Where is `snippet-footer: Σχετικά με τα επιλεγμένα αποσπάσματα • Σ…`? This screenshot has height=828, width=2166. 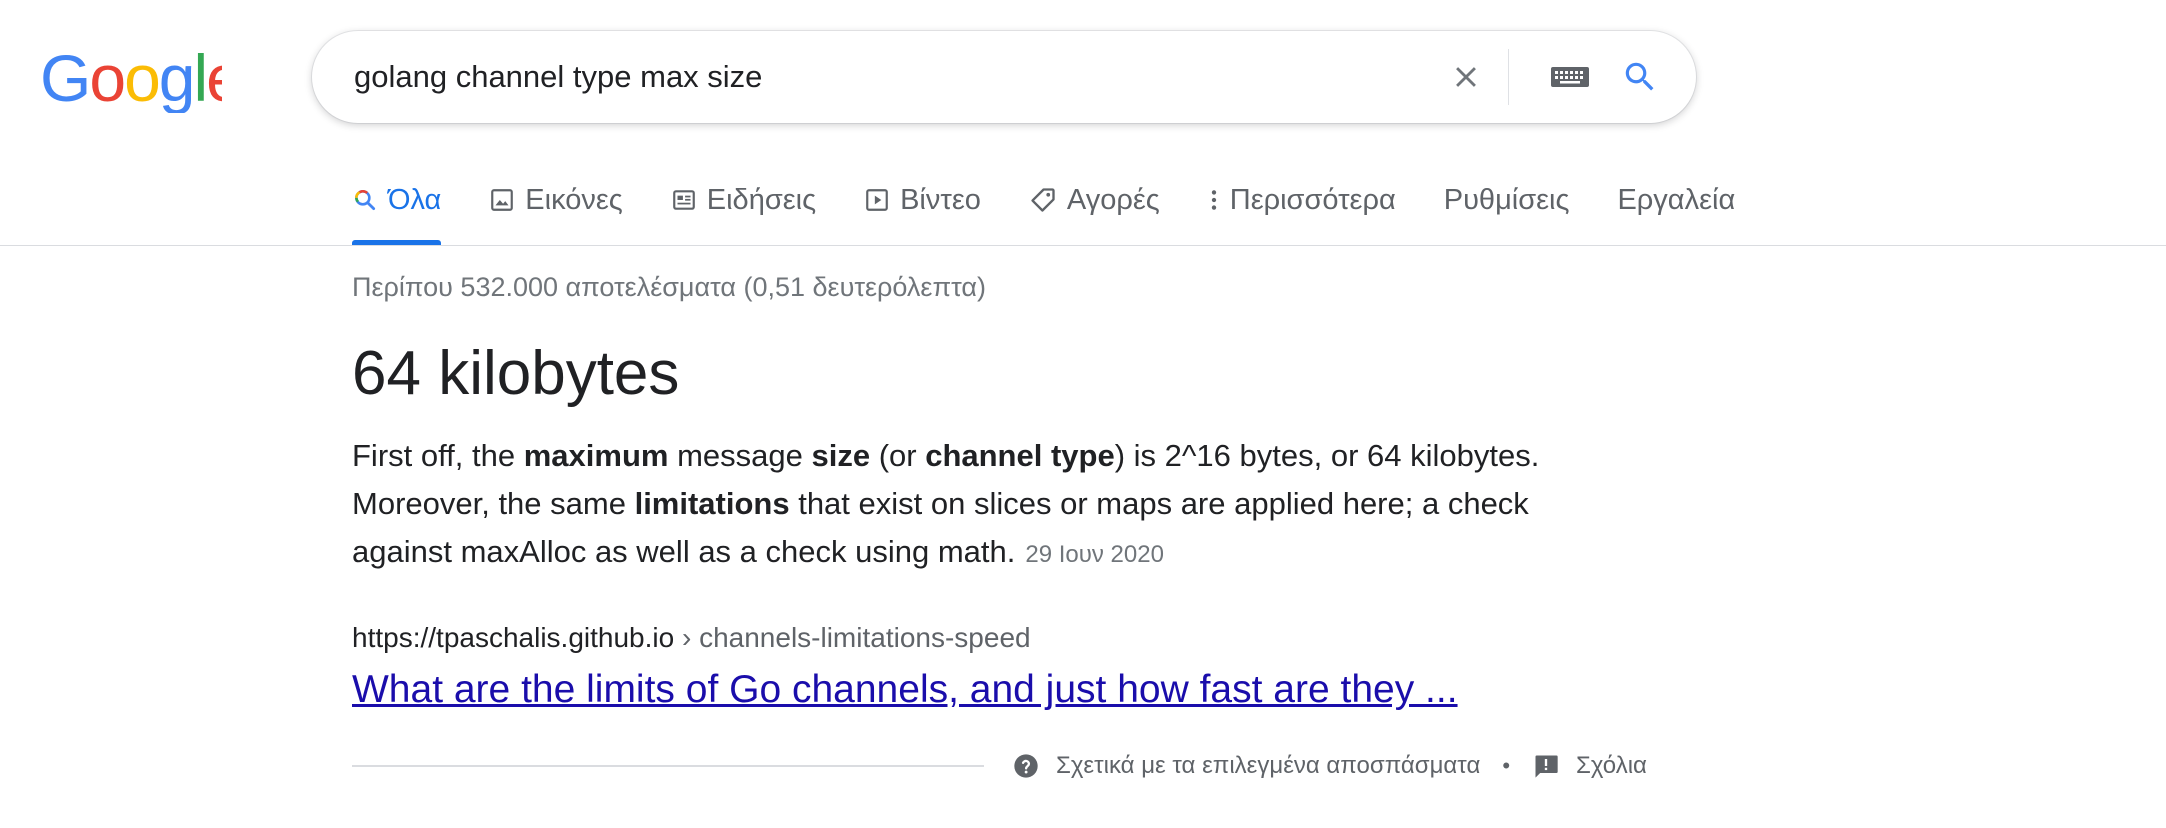 snippet-footer: Σχετικά με τα επιλεγμένα αποσπάσματα • Σ… is located at coordinates (1329, 766).